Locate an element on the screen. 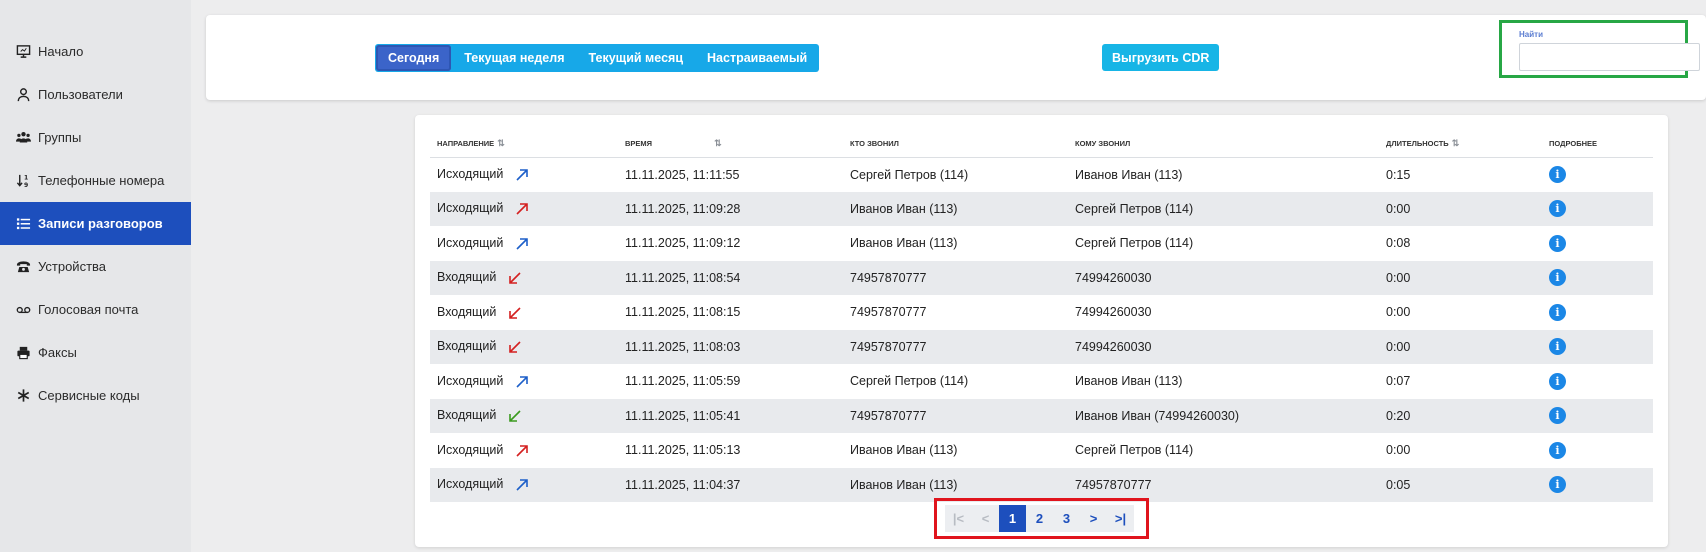  cell-duration: 0:08 is located at coordinates (1460, 243).